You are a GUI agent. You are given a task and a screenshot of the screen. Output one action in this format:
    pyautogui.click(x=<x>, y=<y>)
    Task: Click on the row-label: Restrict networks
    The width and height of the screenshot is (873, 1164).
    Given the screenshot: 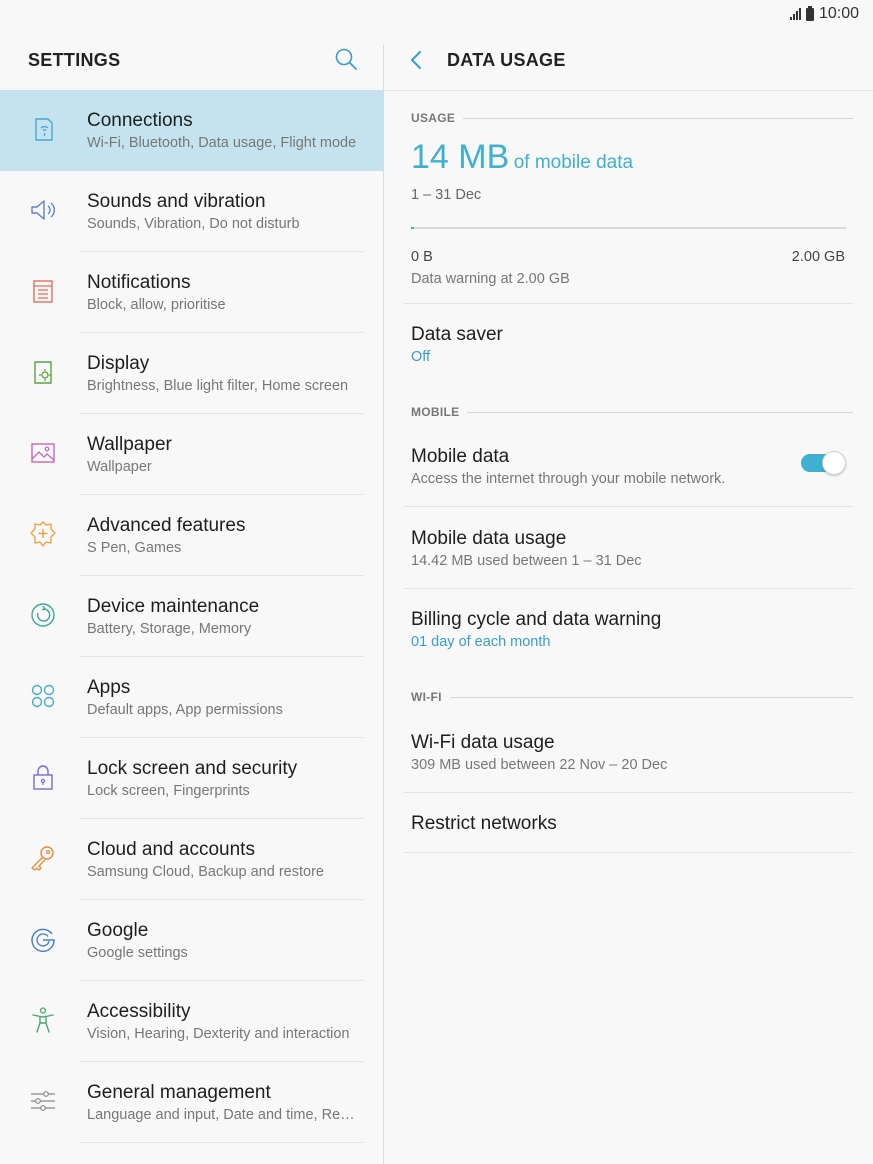 What is the action you would take?
    pyautogui.click(x=484, y=823)
    